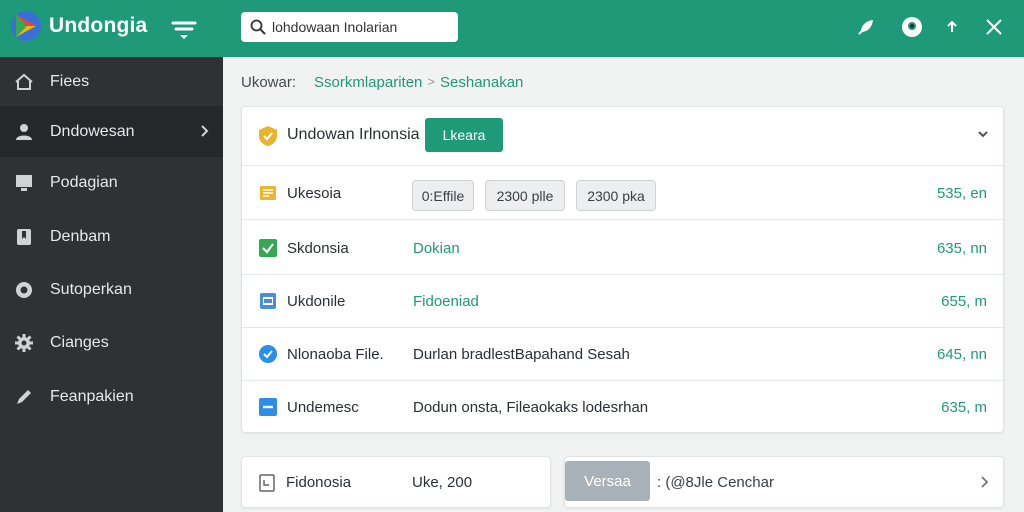 This screenshot has height=512, width=1024. Describe the element at coordinates (111, 237) in the screenshot. I see `sidebar-item-denbam: Denbam` at that location.